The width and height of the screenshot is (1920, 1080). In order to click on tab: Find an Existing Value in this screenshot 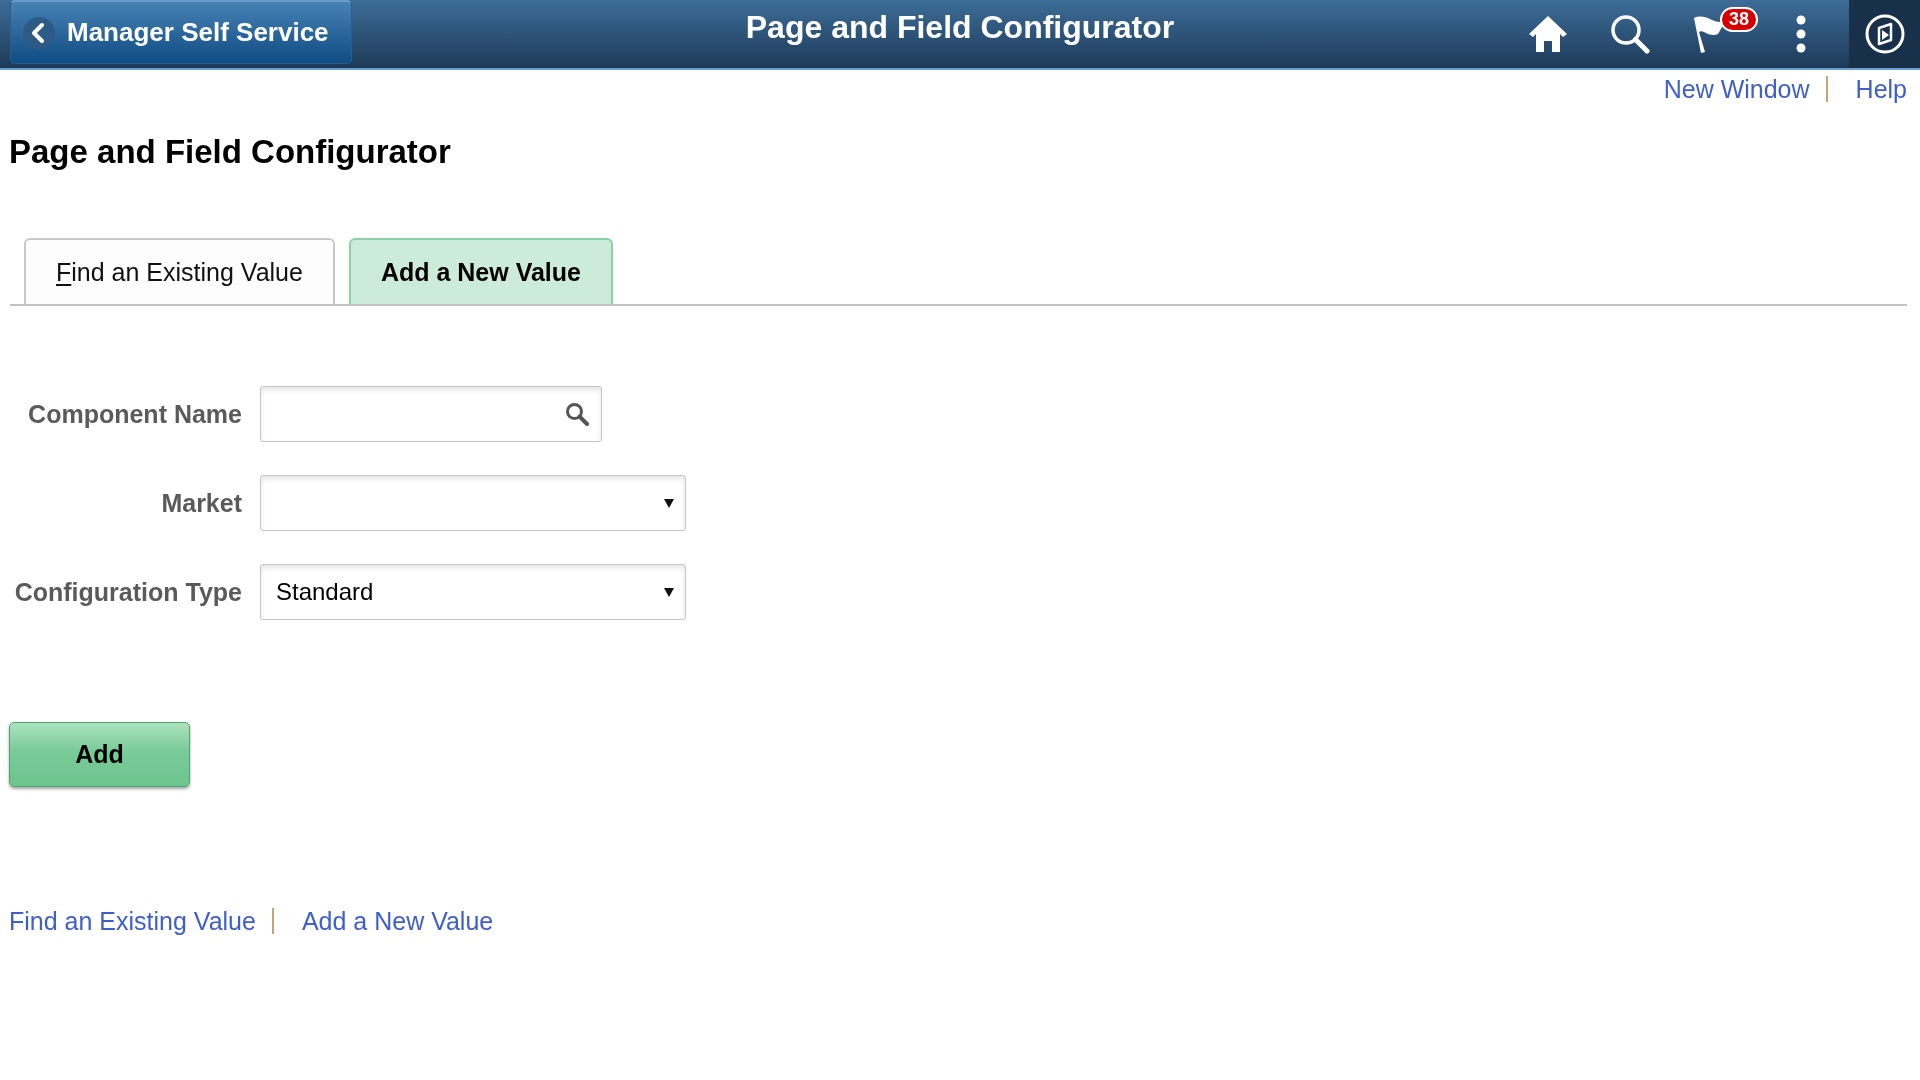, I will do `click(179, 271)`.